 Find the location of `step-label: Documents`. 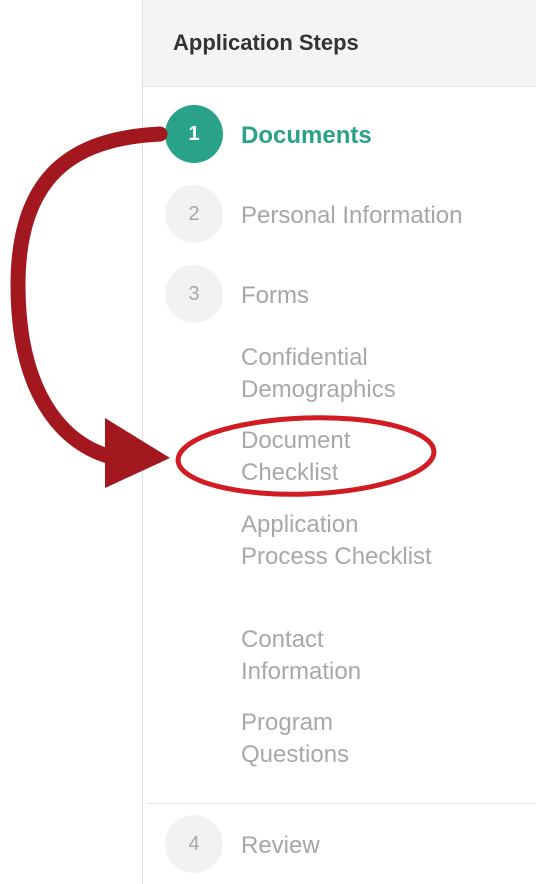

step-label: Documents is located at coordinates (306, 135).